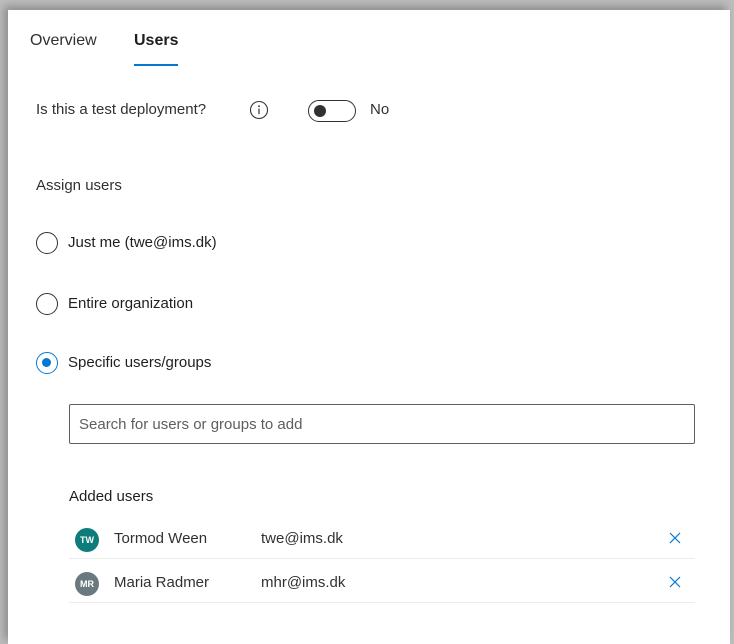  I want to click on search-users-input, so click(382, 424).